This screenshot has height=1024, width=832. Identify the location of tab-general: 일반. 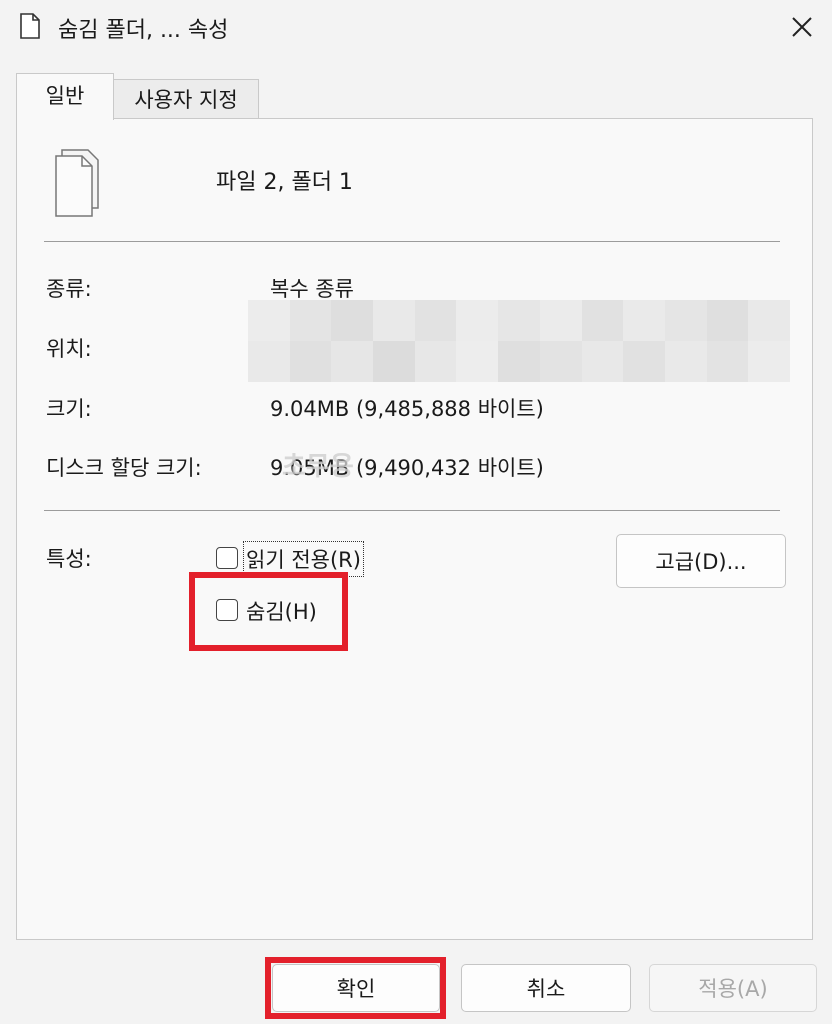
(65, 96).